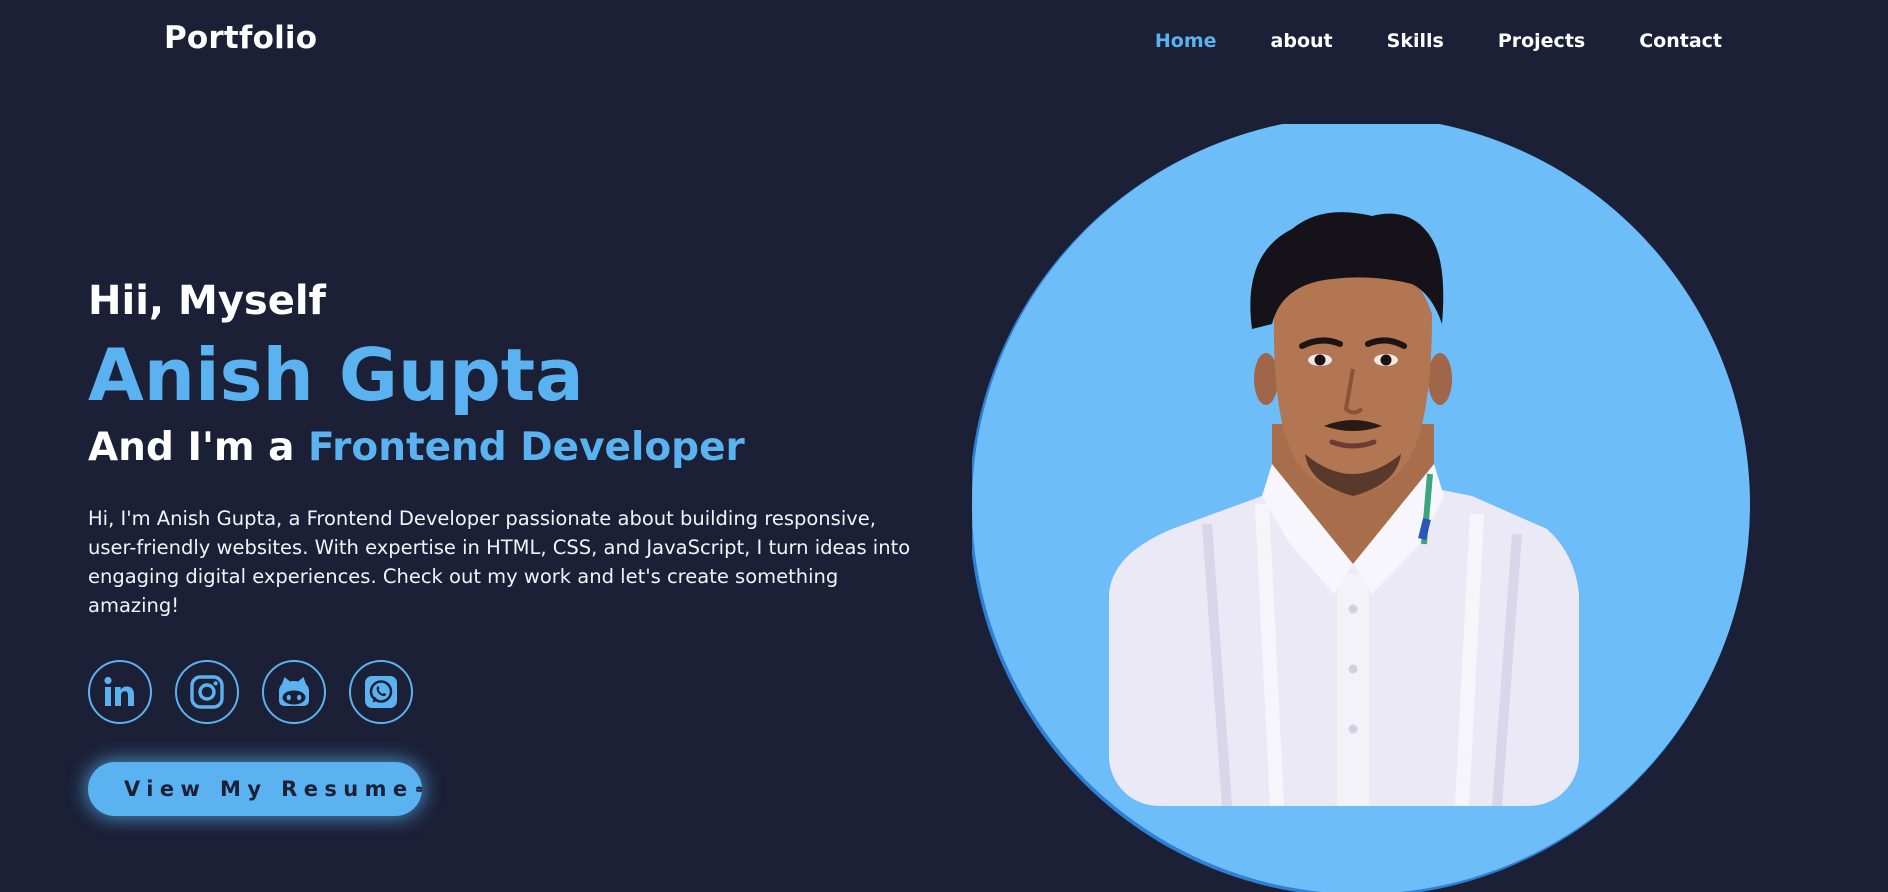  I want to click on instagram-icon, so click(207, 692).